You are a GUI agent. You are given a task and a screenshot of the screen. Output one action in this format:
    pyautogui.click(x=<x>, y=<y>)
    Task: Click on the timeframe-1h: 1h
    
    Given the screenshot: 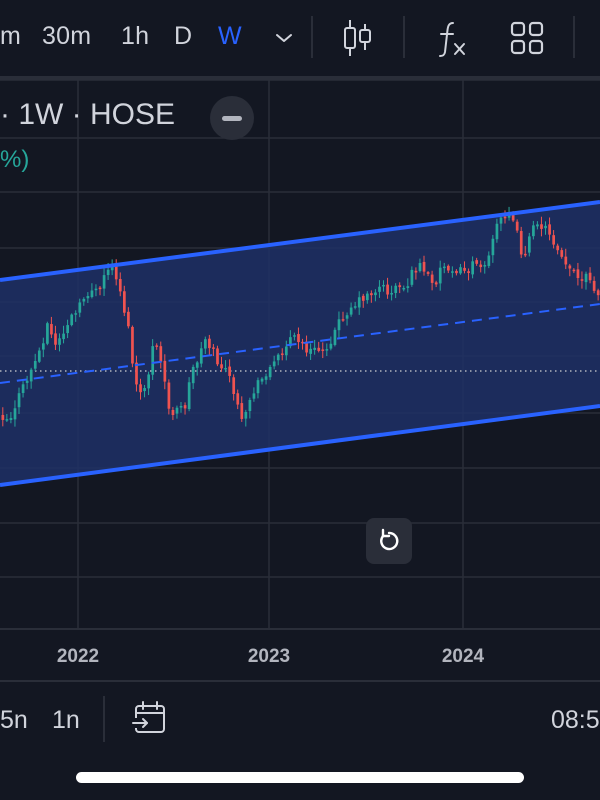 What is the action you would take?
    pyautogui.click(x=135, y=36)
    